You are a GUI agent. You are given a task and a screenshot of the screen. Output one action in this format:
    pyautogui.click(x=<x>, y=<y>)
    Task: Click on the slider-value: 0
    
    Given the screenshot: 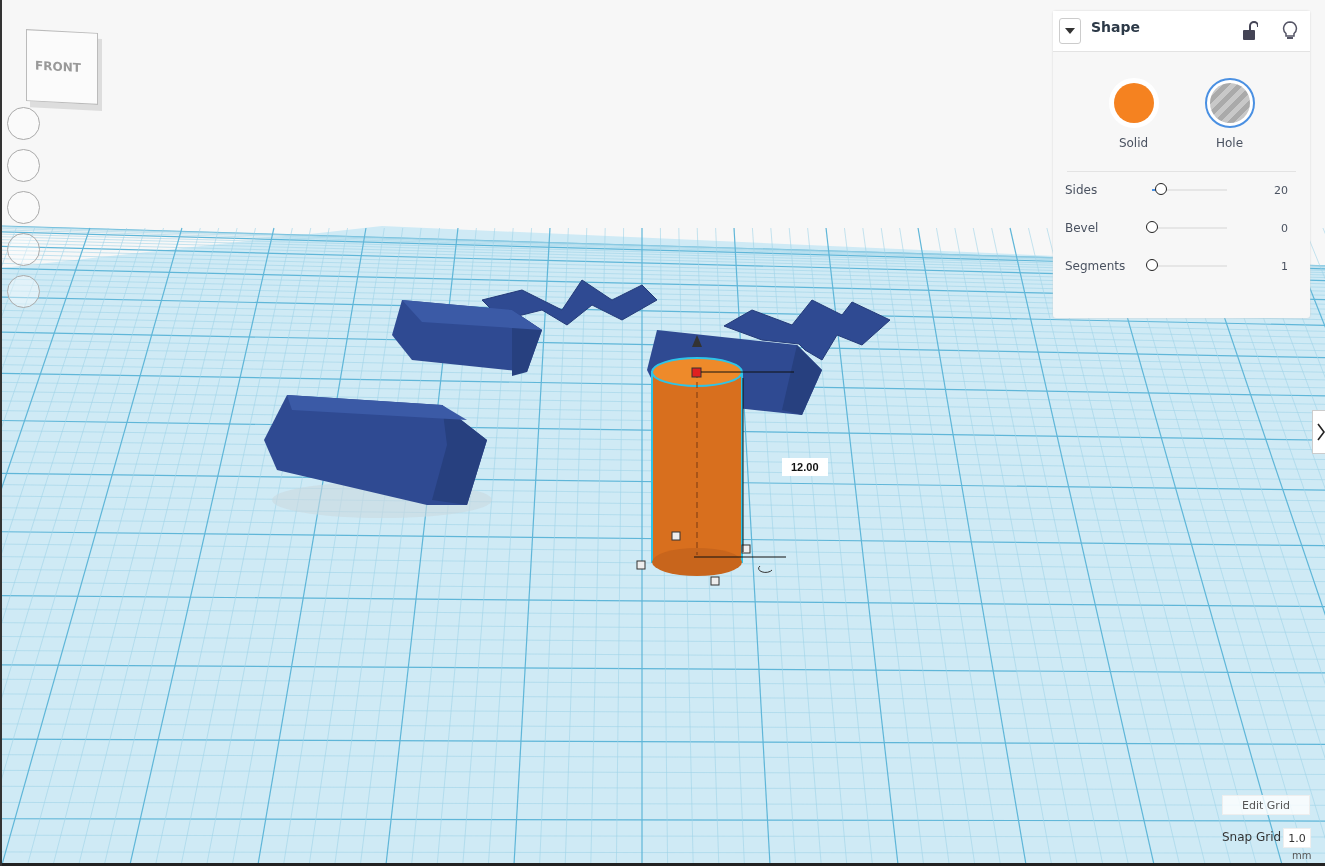 What is the action you would take?
    pyautogui.click(x=1284, y=228)
    